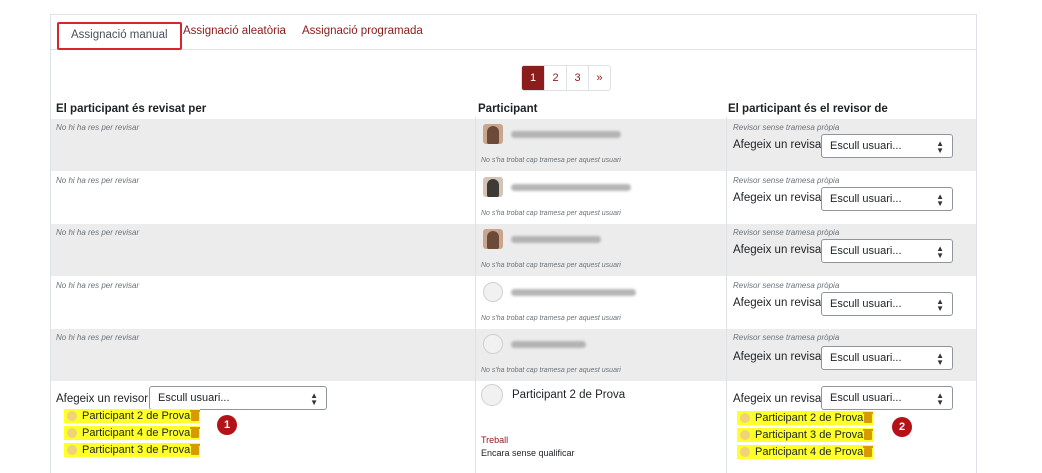 The width and height of the screenshot is (1042, 473). What do you see at coordinates (362, 31) in the screenshot?
I see `tab-scheduled-allocation: Assignació programada` at bounding box center [362, 31].